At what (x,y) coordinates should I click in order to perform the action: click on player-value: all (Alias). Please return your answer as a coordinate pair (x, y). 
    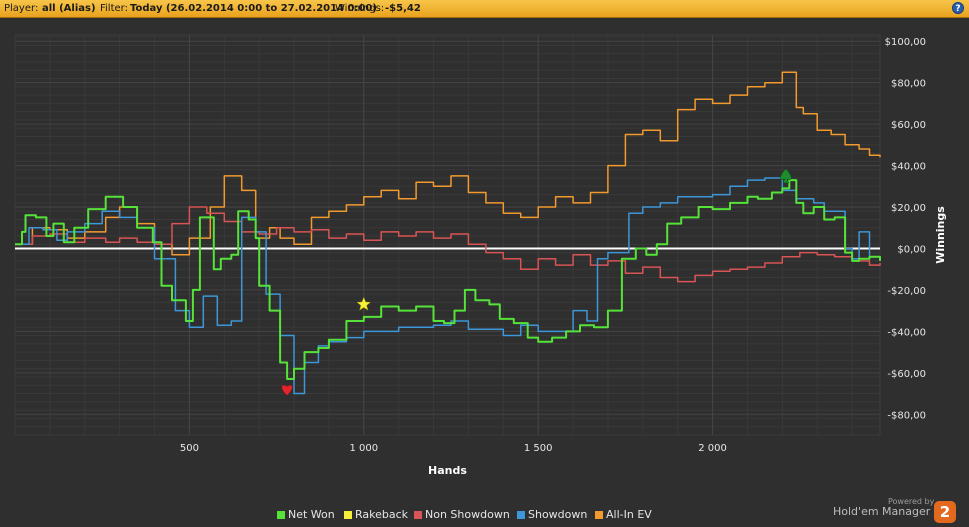
    Looking at the image, I should click on (69, 8).